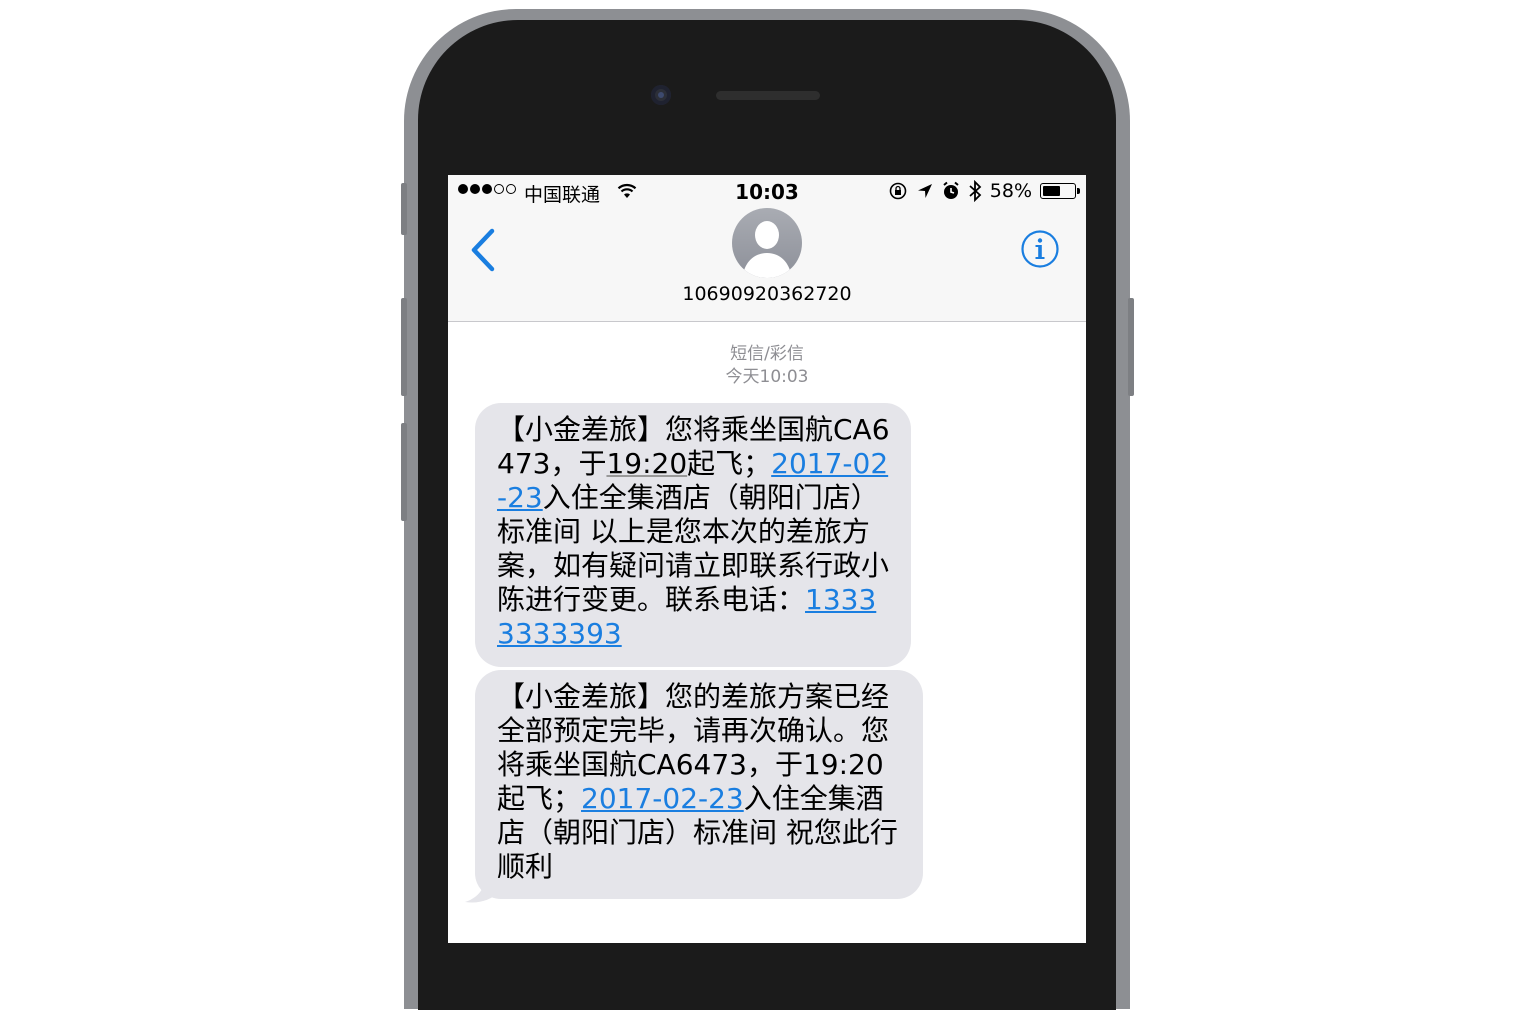 This screenshot has width=1534, height=1010. What do you see at coordinates (898, 191) in the screenshot?
I see `orientation-lock-icon` at bounding box center [898, 191].